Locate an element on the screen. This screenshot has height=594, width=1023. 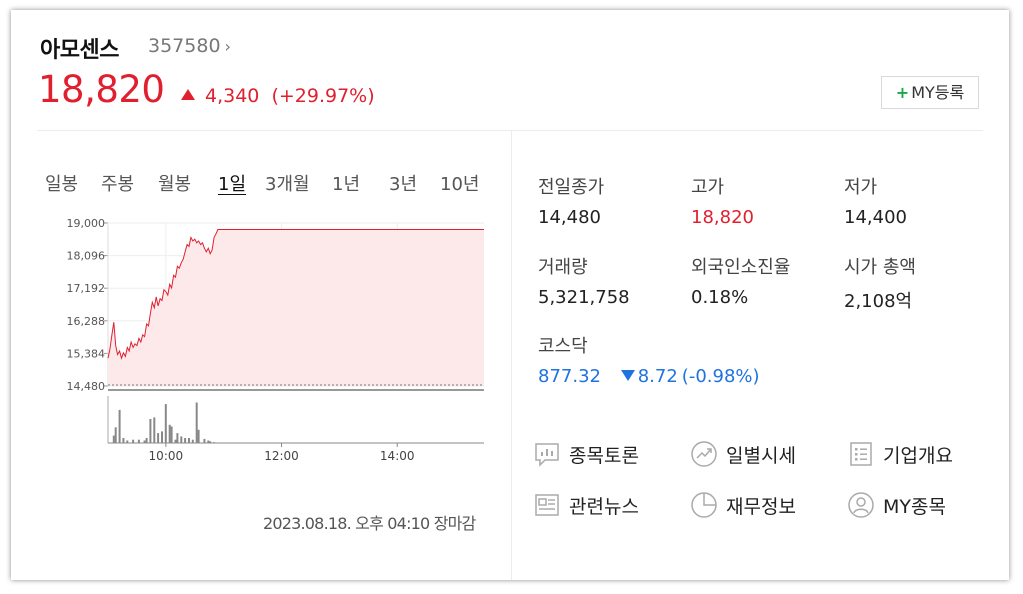
y-tick-label: 17,192 is located at coordinates (86, 288).